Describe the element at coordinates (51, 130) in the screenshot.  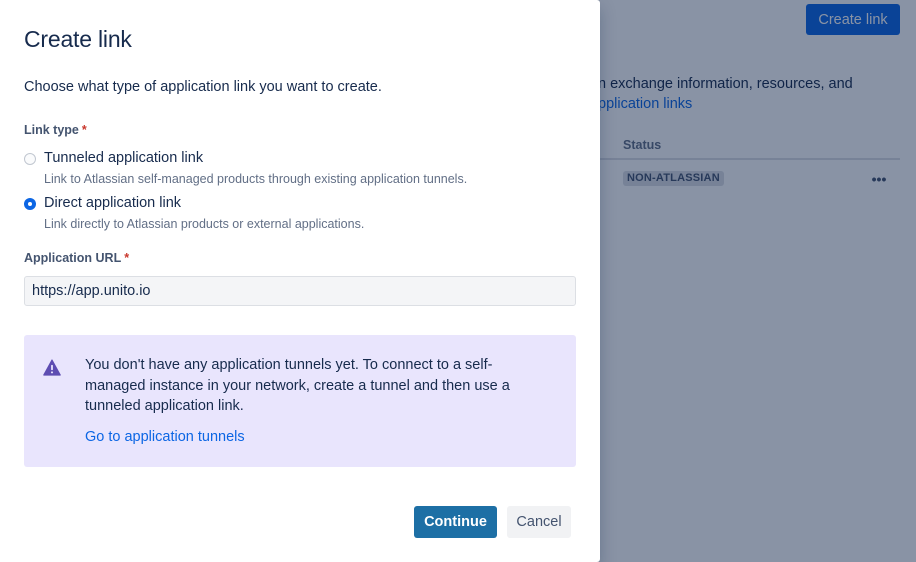
I see `link-type-label-text: Link type` at that location.